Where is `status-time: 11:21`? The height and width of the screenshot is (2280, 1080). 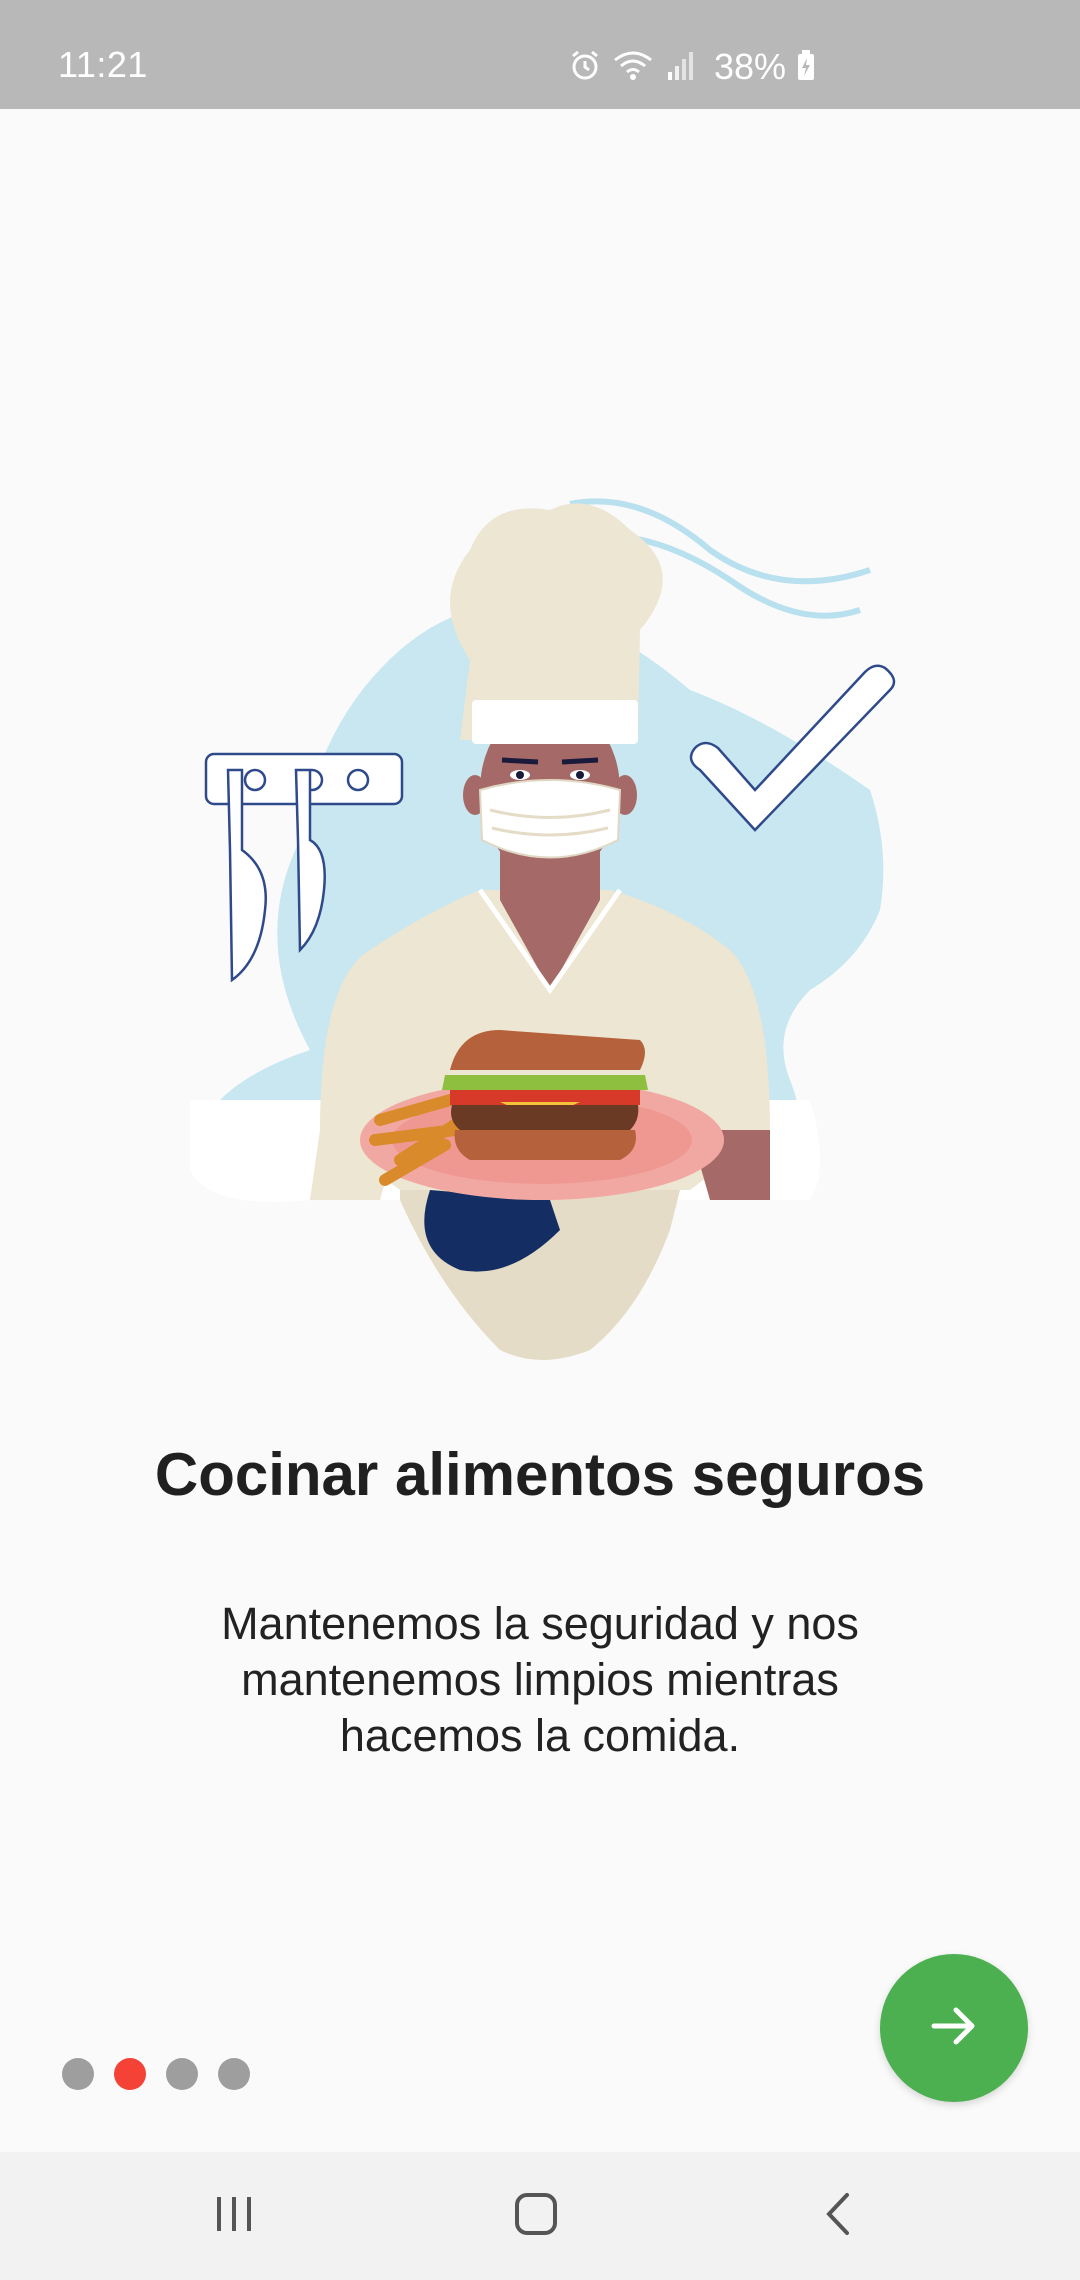 status-time: 11:21 is located at coordinates (103, 64).